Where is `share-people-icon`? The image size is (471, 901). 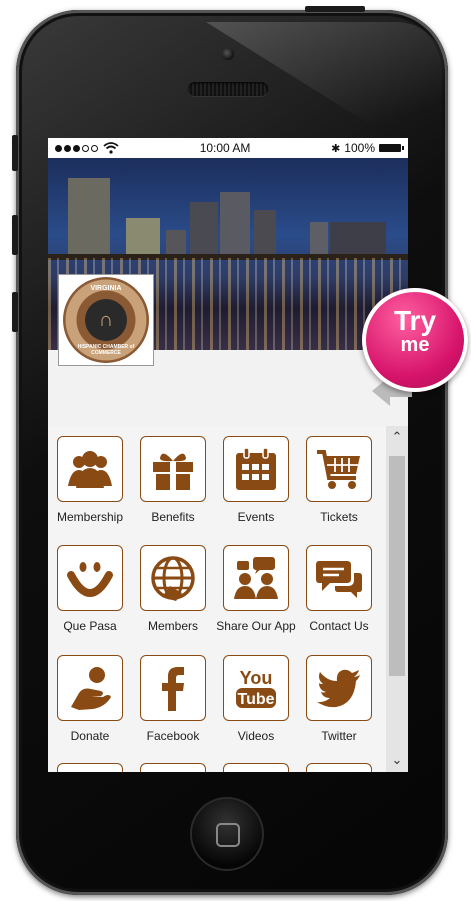 share-people-icon is located at coordinates (256, 578).